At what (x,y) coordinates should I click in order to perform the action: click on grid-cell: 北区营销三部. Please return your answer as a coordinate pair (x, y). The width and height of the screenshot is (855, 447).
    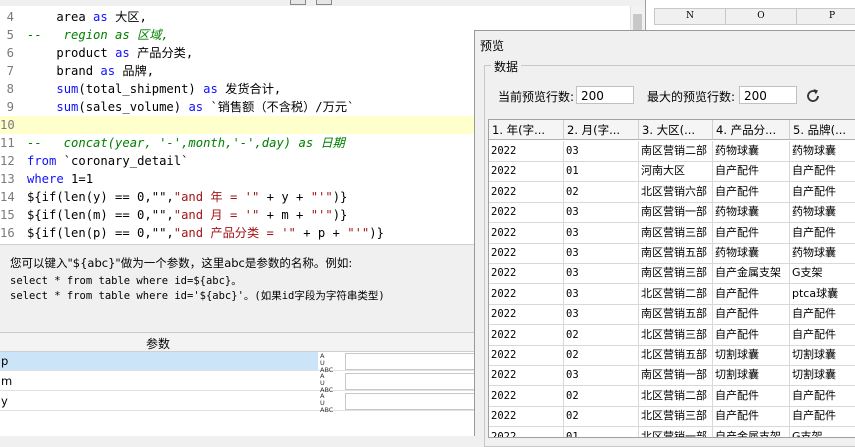
    Looking at the image, I should click on (676, 416).